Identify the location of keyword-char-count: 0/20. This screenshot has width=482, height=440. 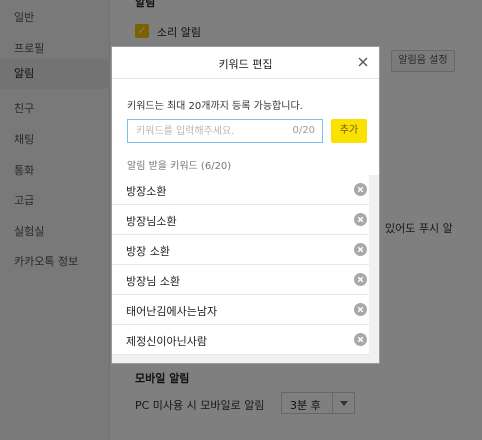
(303, 130).